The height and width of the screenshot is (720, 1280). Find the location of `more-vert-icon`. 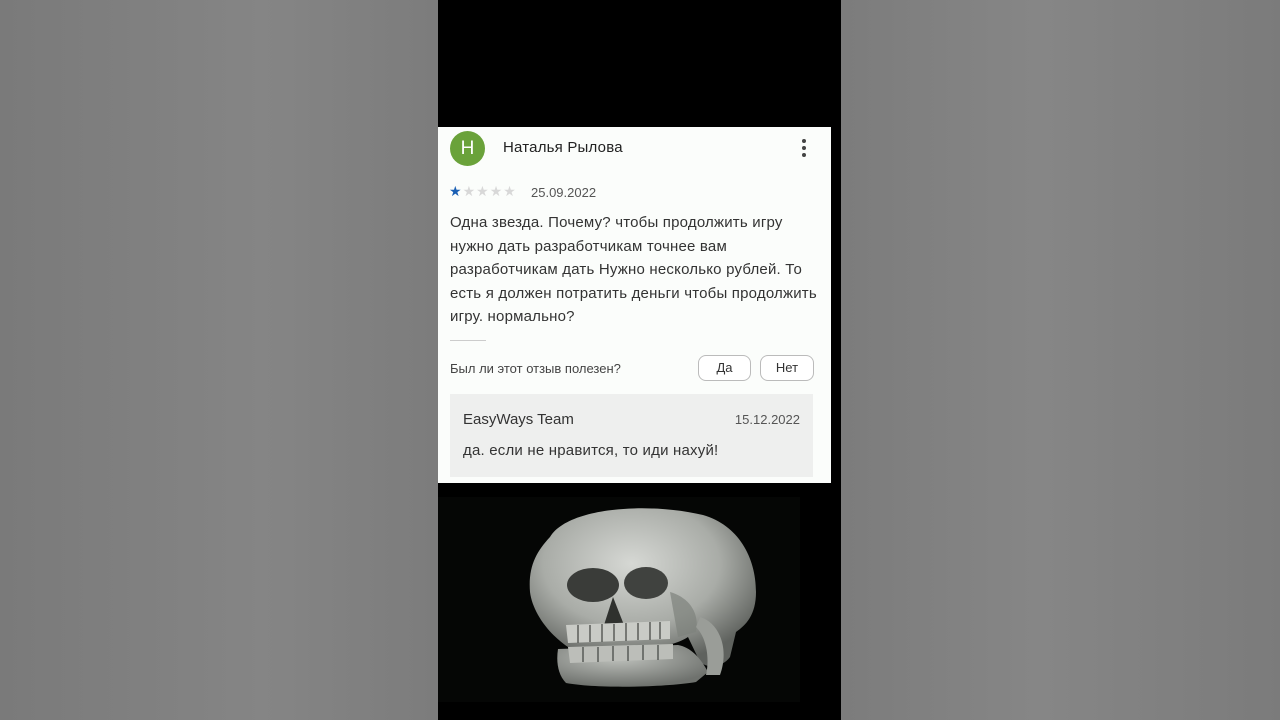

more-vert-icon is located at coordinates (804, 148).